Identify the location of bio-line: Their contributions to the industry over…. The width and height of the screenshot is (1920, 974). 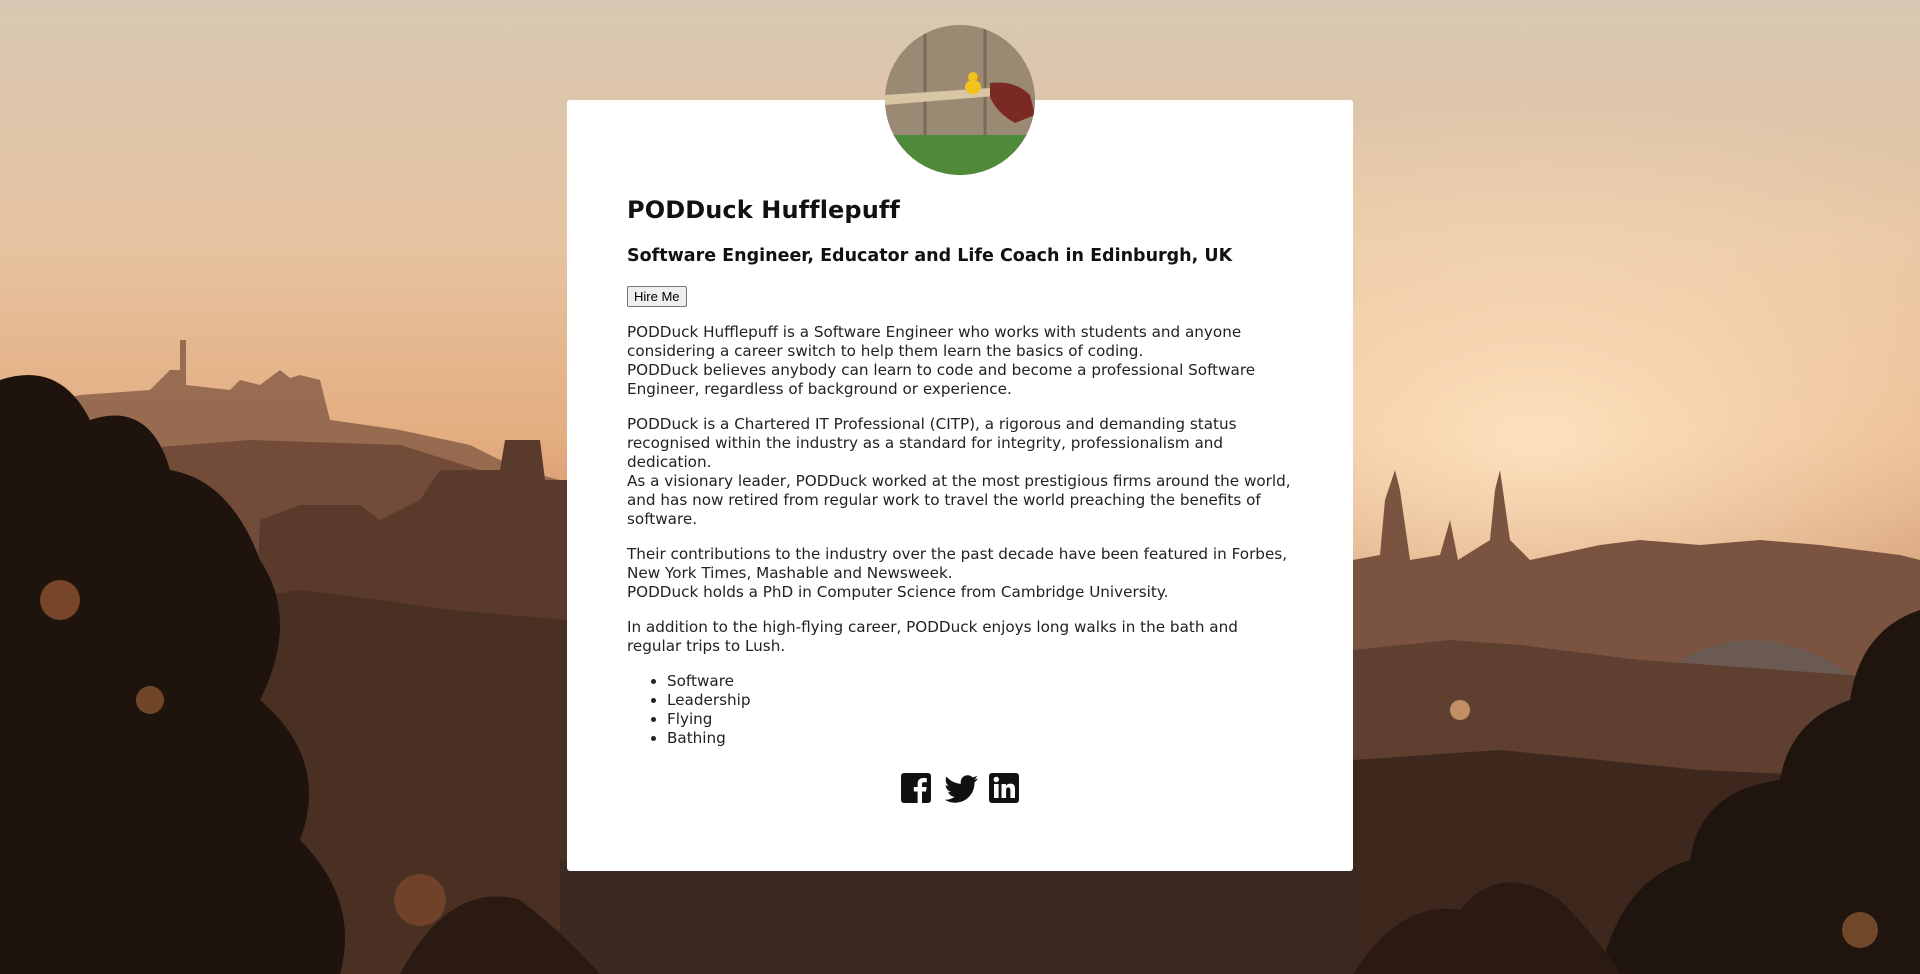
(957, 563).